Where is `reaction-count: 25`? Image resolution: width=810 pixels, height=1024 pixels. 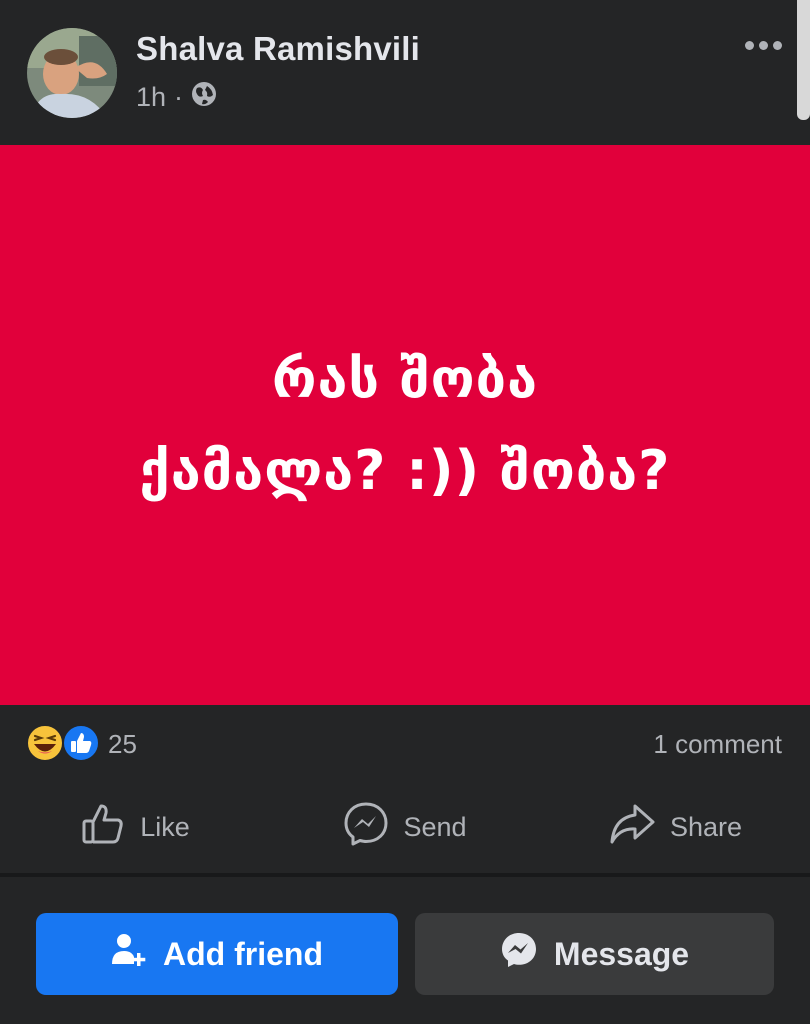 reaction-count: 25 is located at coordinates (122, 744).